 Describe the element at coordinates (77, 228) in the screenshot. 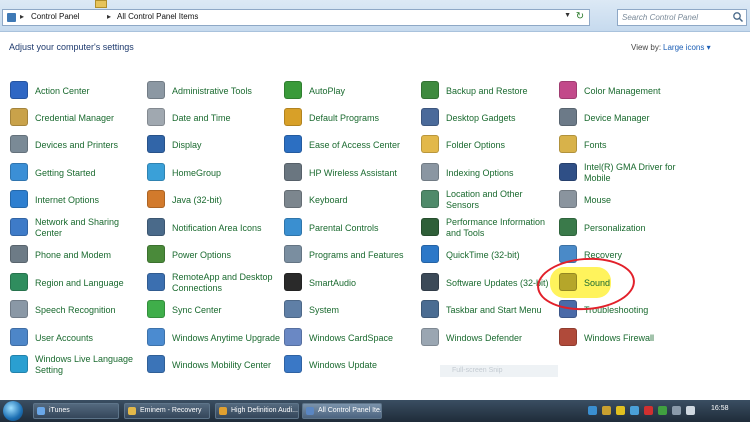

I see `cp-item-network-and-sharing-center: Network and Sharing Center` at that location.